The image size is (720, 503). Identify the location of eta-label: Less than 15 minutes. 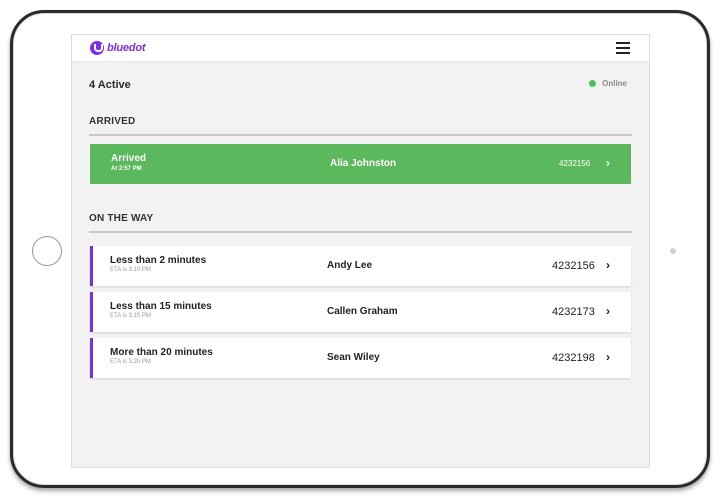
(161, 306).